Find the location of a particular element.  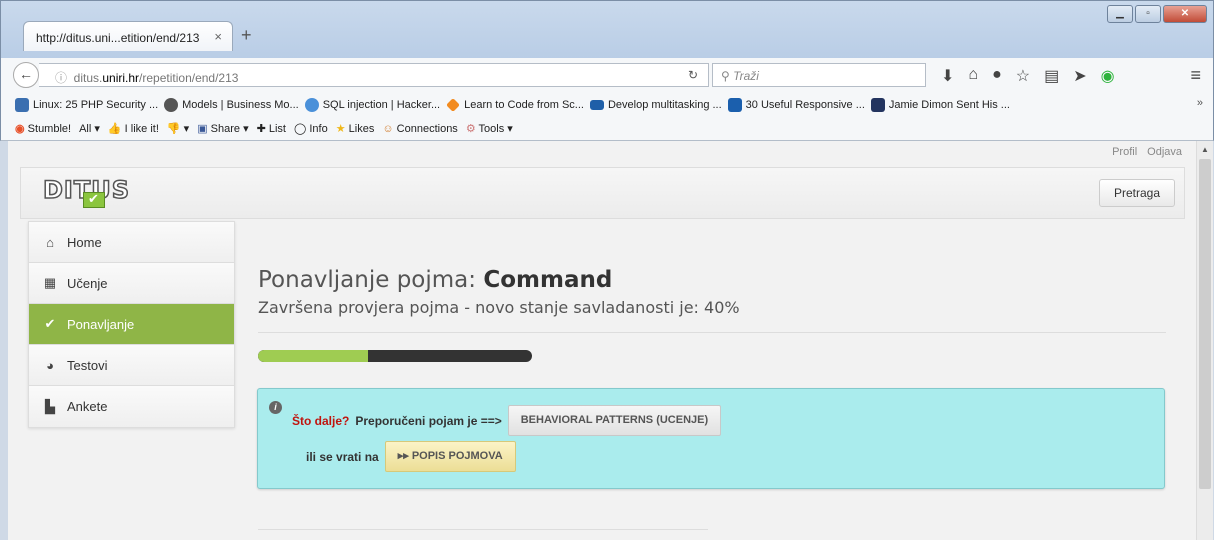

stumble-button: ◉ Stumble! is located at coordinates (43, 128).